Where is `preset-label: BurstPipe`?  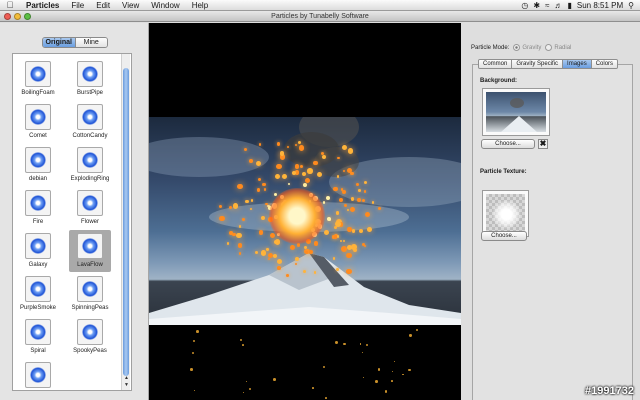
preset-label: BurstPipe is located at coordinates (89, 93).